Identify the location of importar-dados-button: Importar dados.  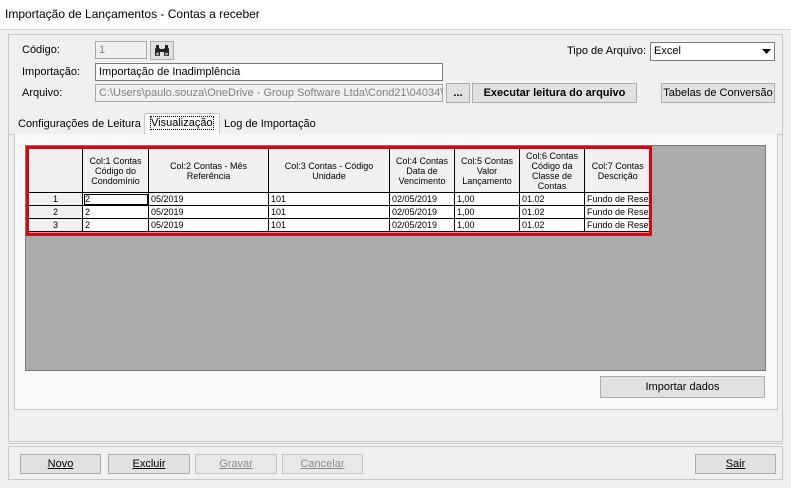
(682, 387).